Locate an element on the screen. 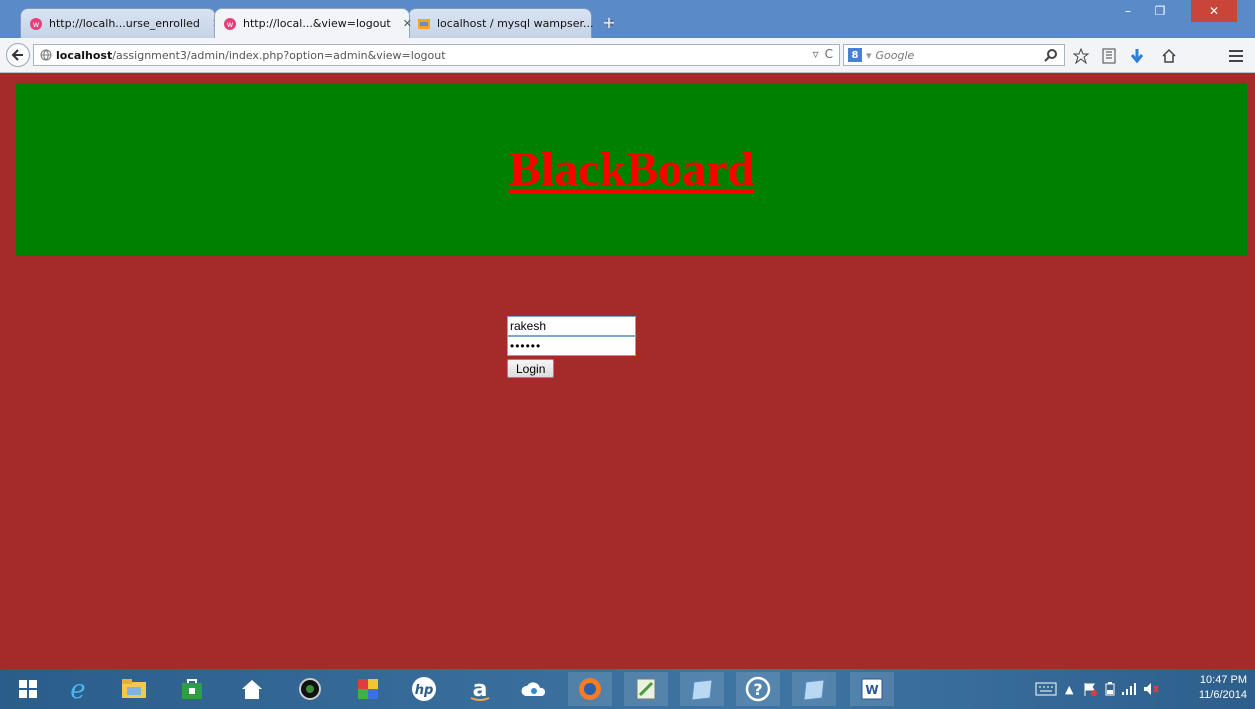 This screenshot has height=709, width=1255. tab-title: http://localh...urse_enrolled is located at coordinates (124, 23).